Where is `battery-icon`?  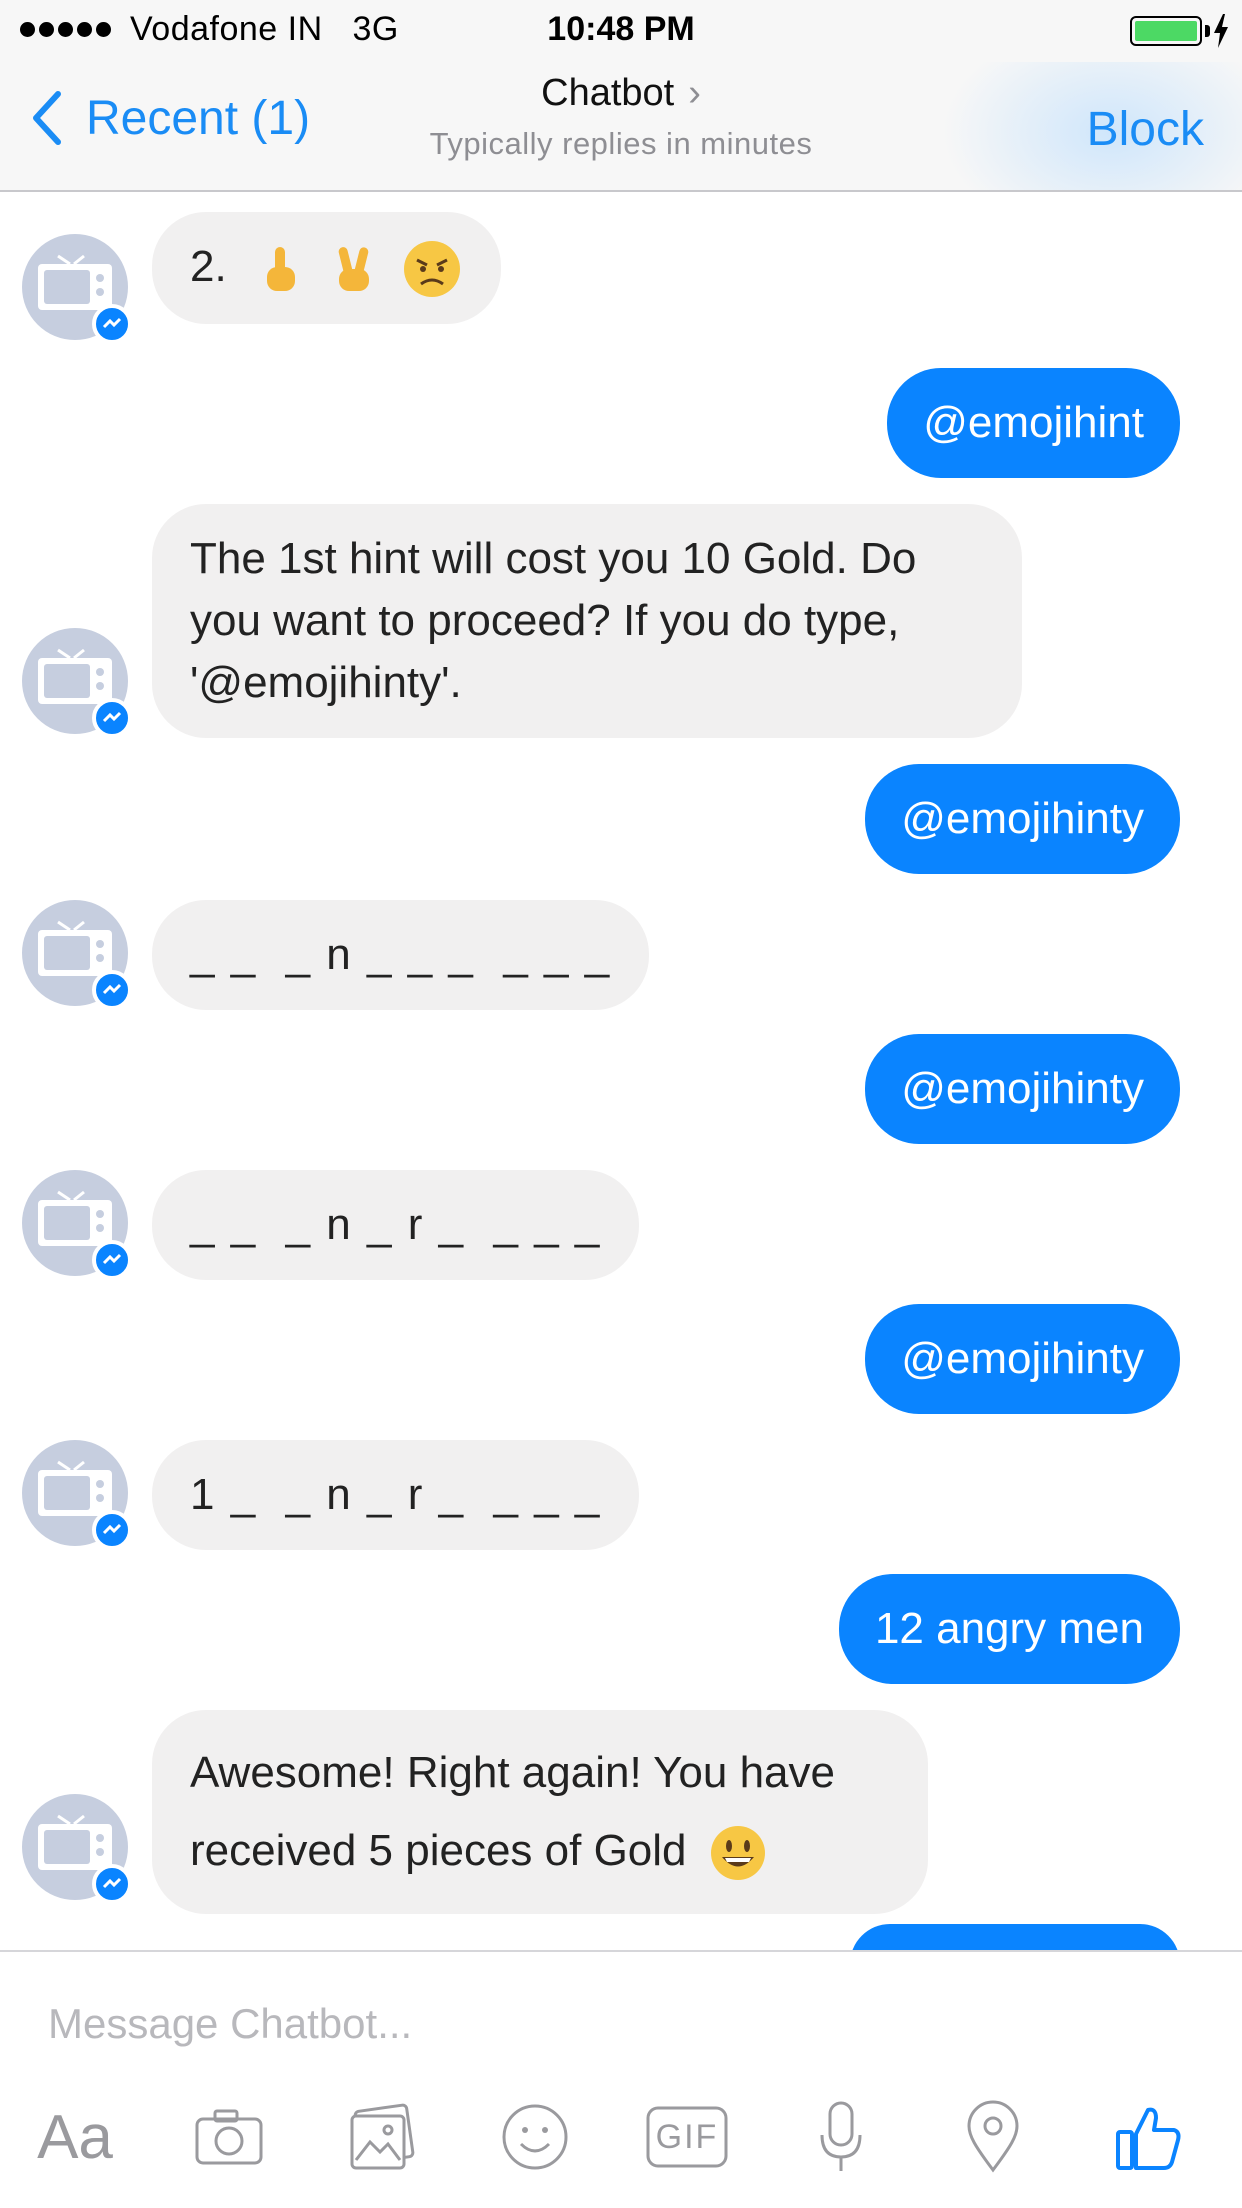 battery-icon is located at coordinates (1166, 31).